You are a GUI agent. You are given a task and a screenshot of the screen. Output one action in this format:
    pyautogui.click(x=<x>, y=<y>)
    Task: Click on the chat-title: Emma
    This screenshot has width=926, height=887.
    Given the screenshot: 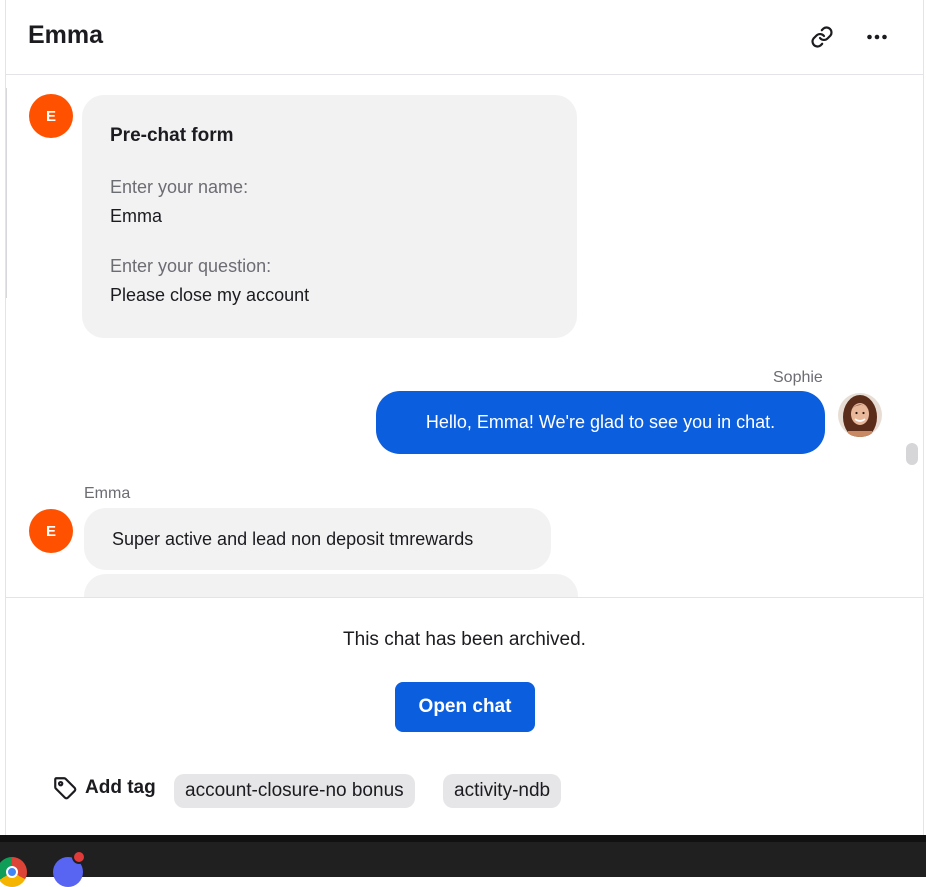 What is the action you would take?
    pyautogui.click(x=66, y=35)
    